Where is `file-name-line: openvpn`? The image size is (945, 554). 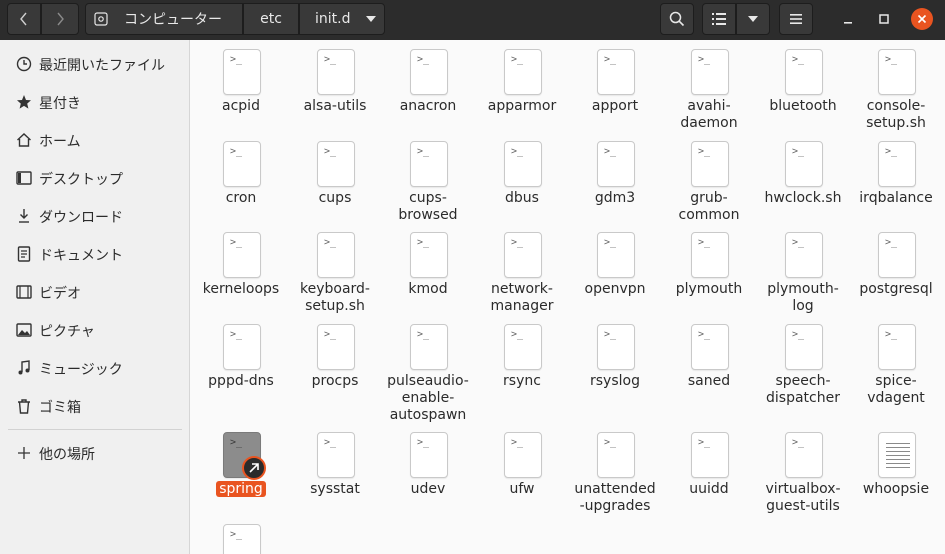
file-name-line: openvpn is located at coordinates (615, 289).